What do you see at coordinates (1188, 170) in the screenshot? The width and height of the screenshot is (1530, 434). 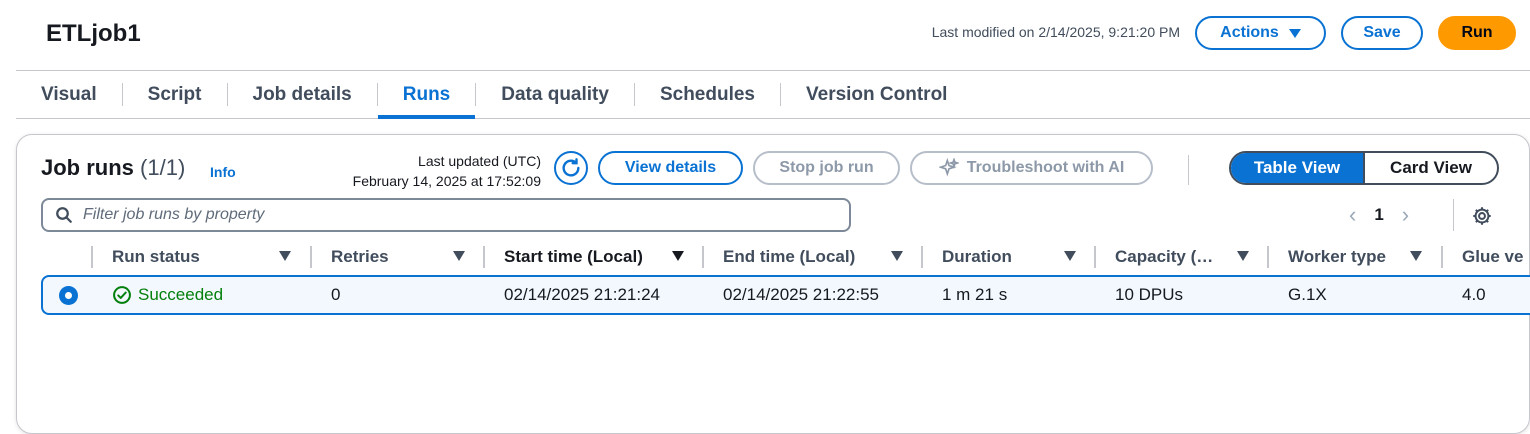 I see `toolbar-divider` at bounding box center [1188, 170].